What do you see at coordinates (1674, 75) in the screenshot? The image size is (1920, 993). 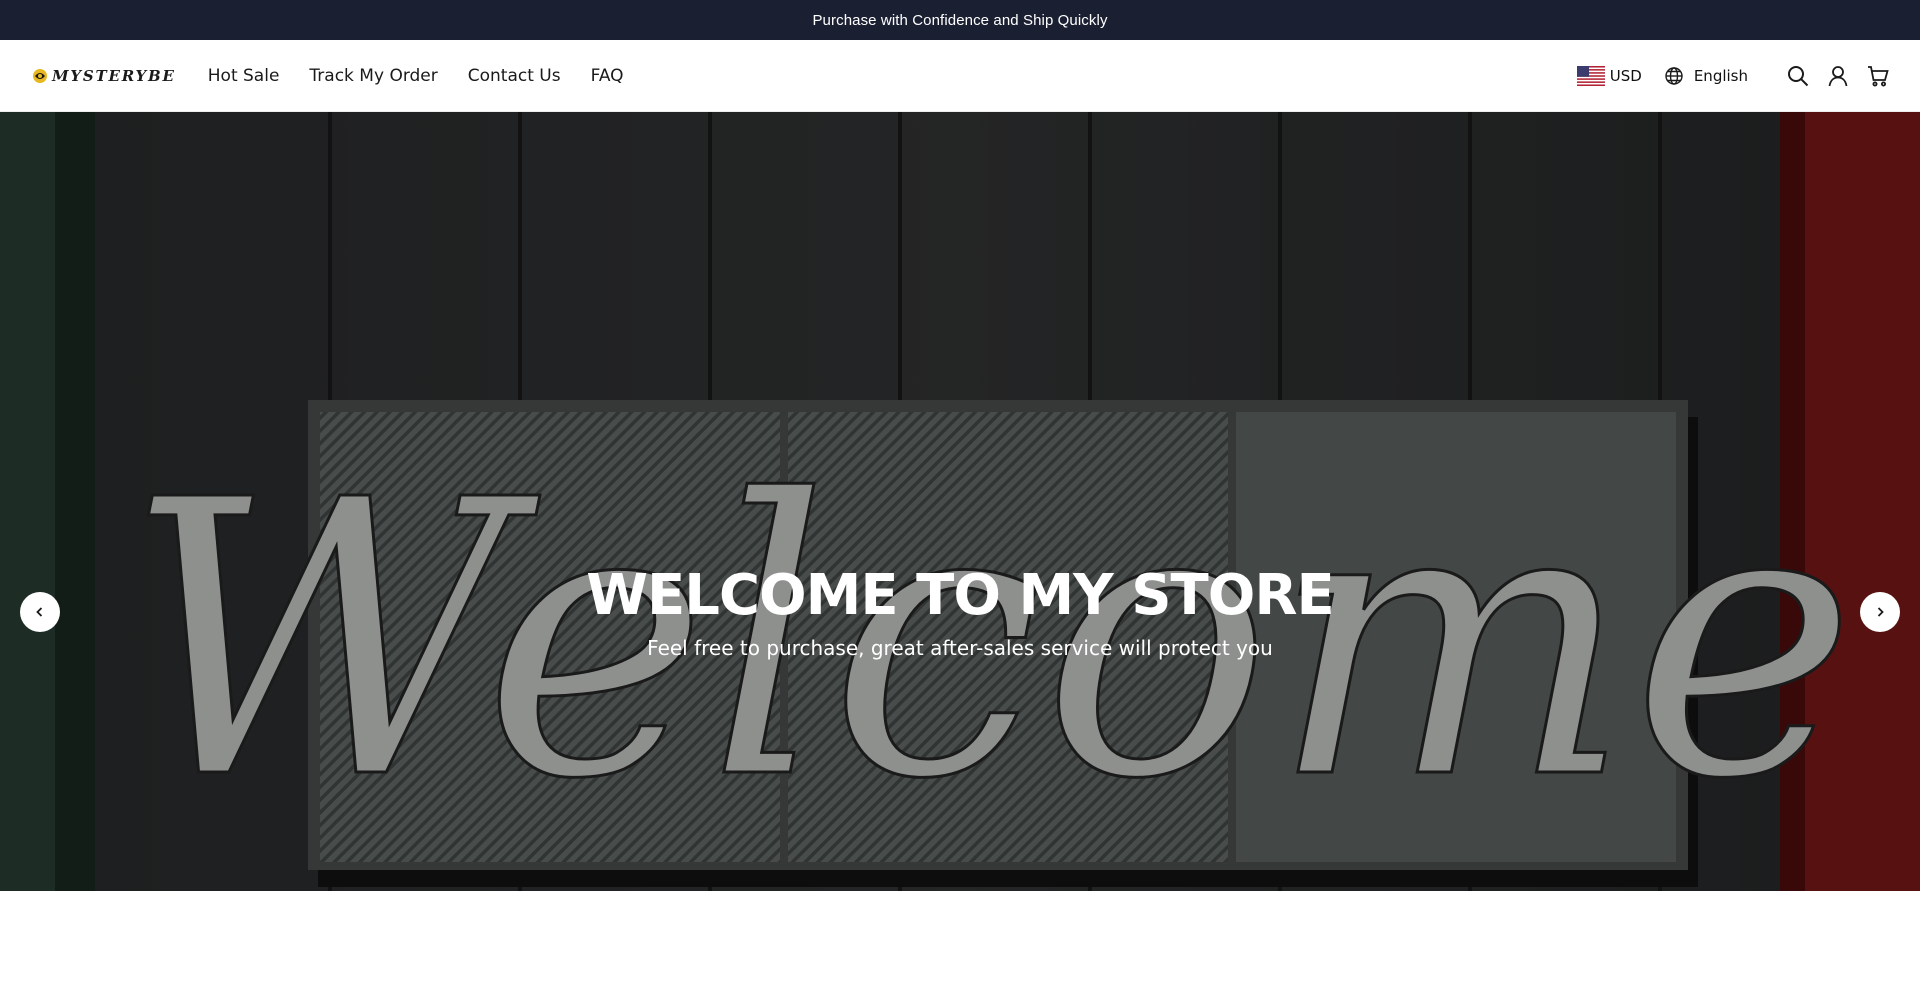 I see `globe-icon` at bounding box center [1674, 75].